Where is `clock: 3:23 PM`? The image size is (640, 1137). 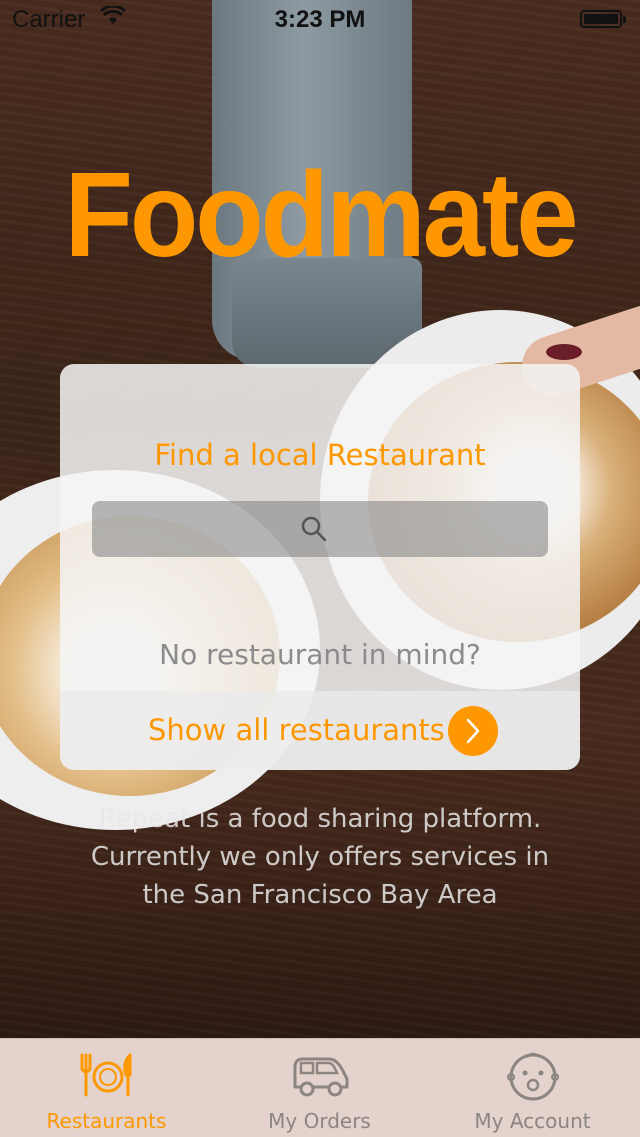 clock: 3:23 PM is located at coordinates (320, 19).